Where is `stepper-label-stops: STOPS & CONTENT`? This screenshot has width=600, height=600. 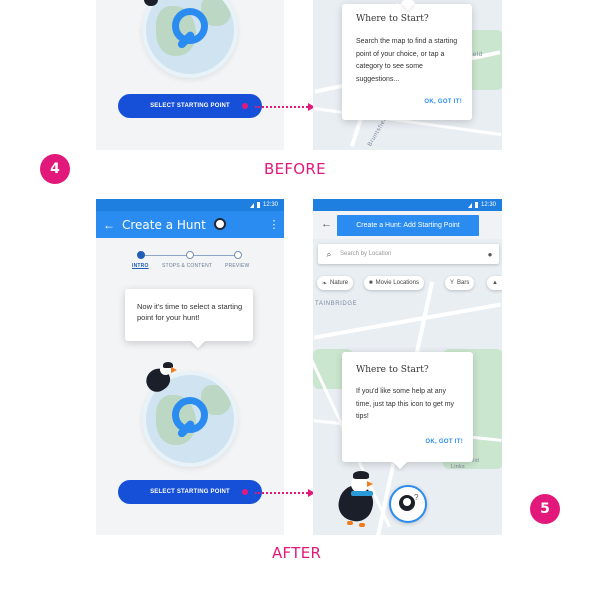 stepper-label-stops: STOPS & CONTENT is located at coordinates (187, 266).